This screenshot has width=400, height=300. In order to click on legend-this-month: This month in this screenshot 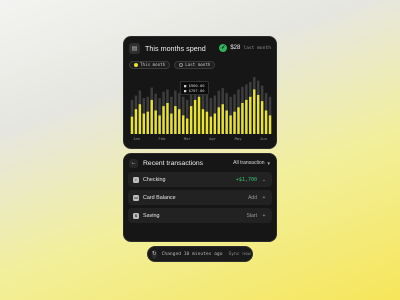, I will do `click(150, 64)`.